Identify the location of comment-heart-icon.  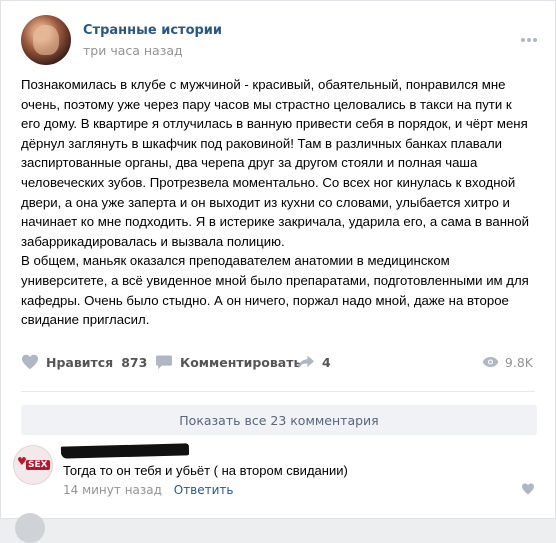
(528, 489).